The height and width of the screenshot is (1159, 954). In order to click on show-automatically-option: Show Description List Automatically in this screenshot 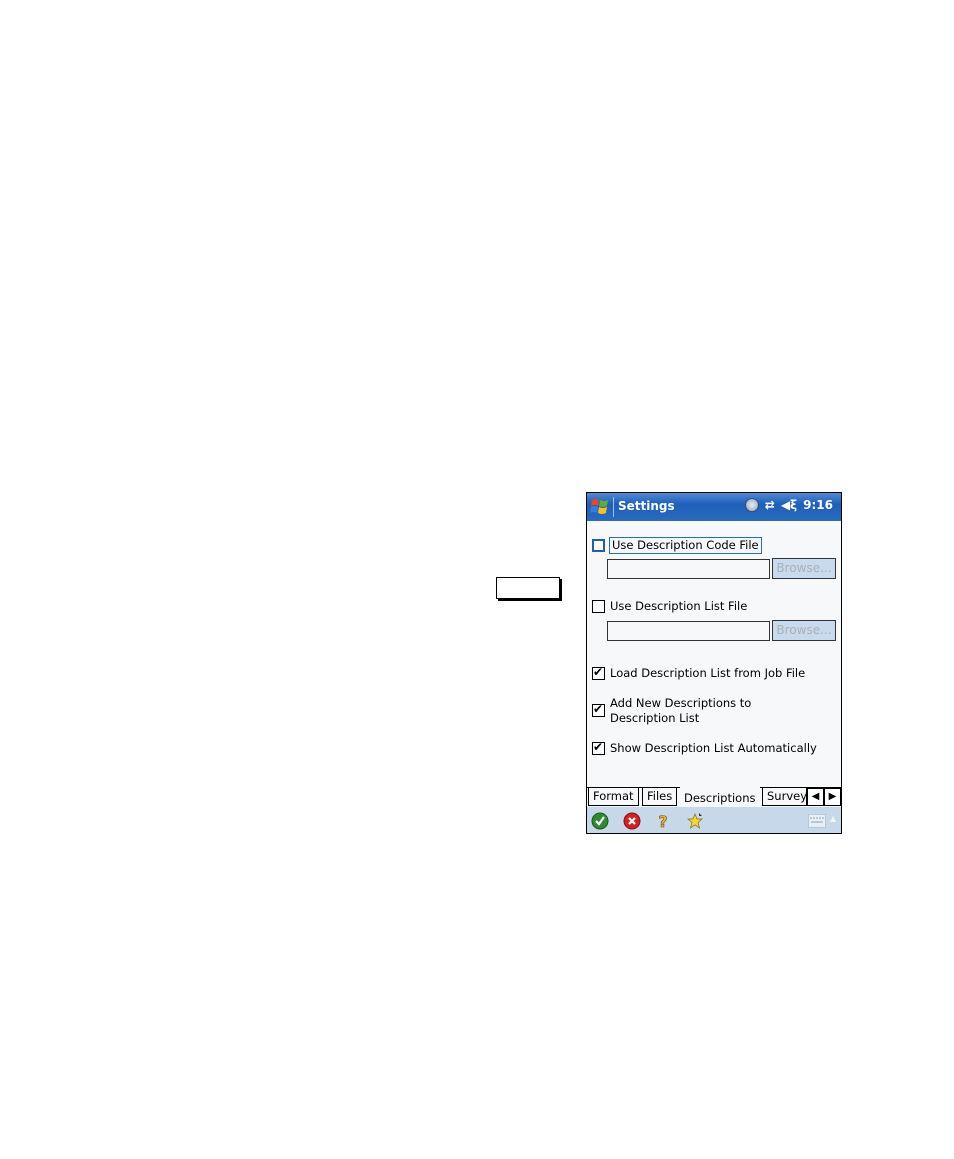, I will do `click(704, 748)`.